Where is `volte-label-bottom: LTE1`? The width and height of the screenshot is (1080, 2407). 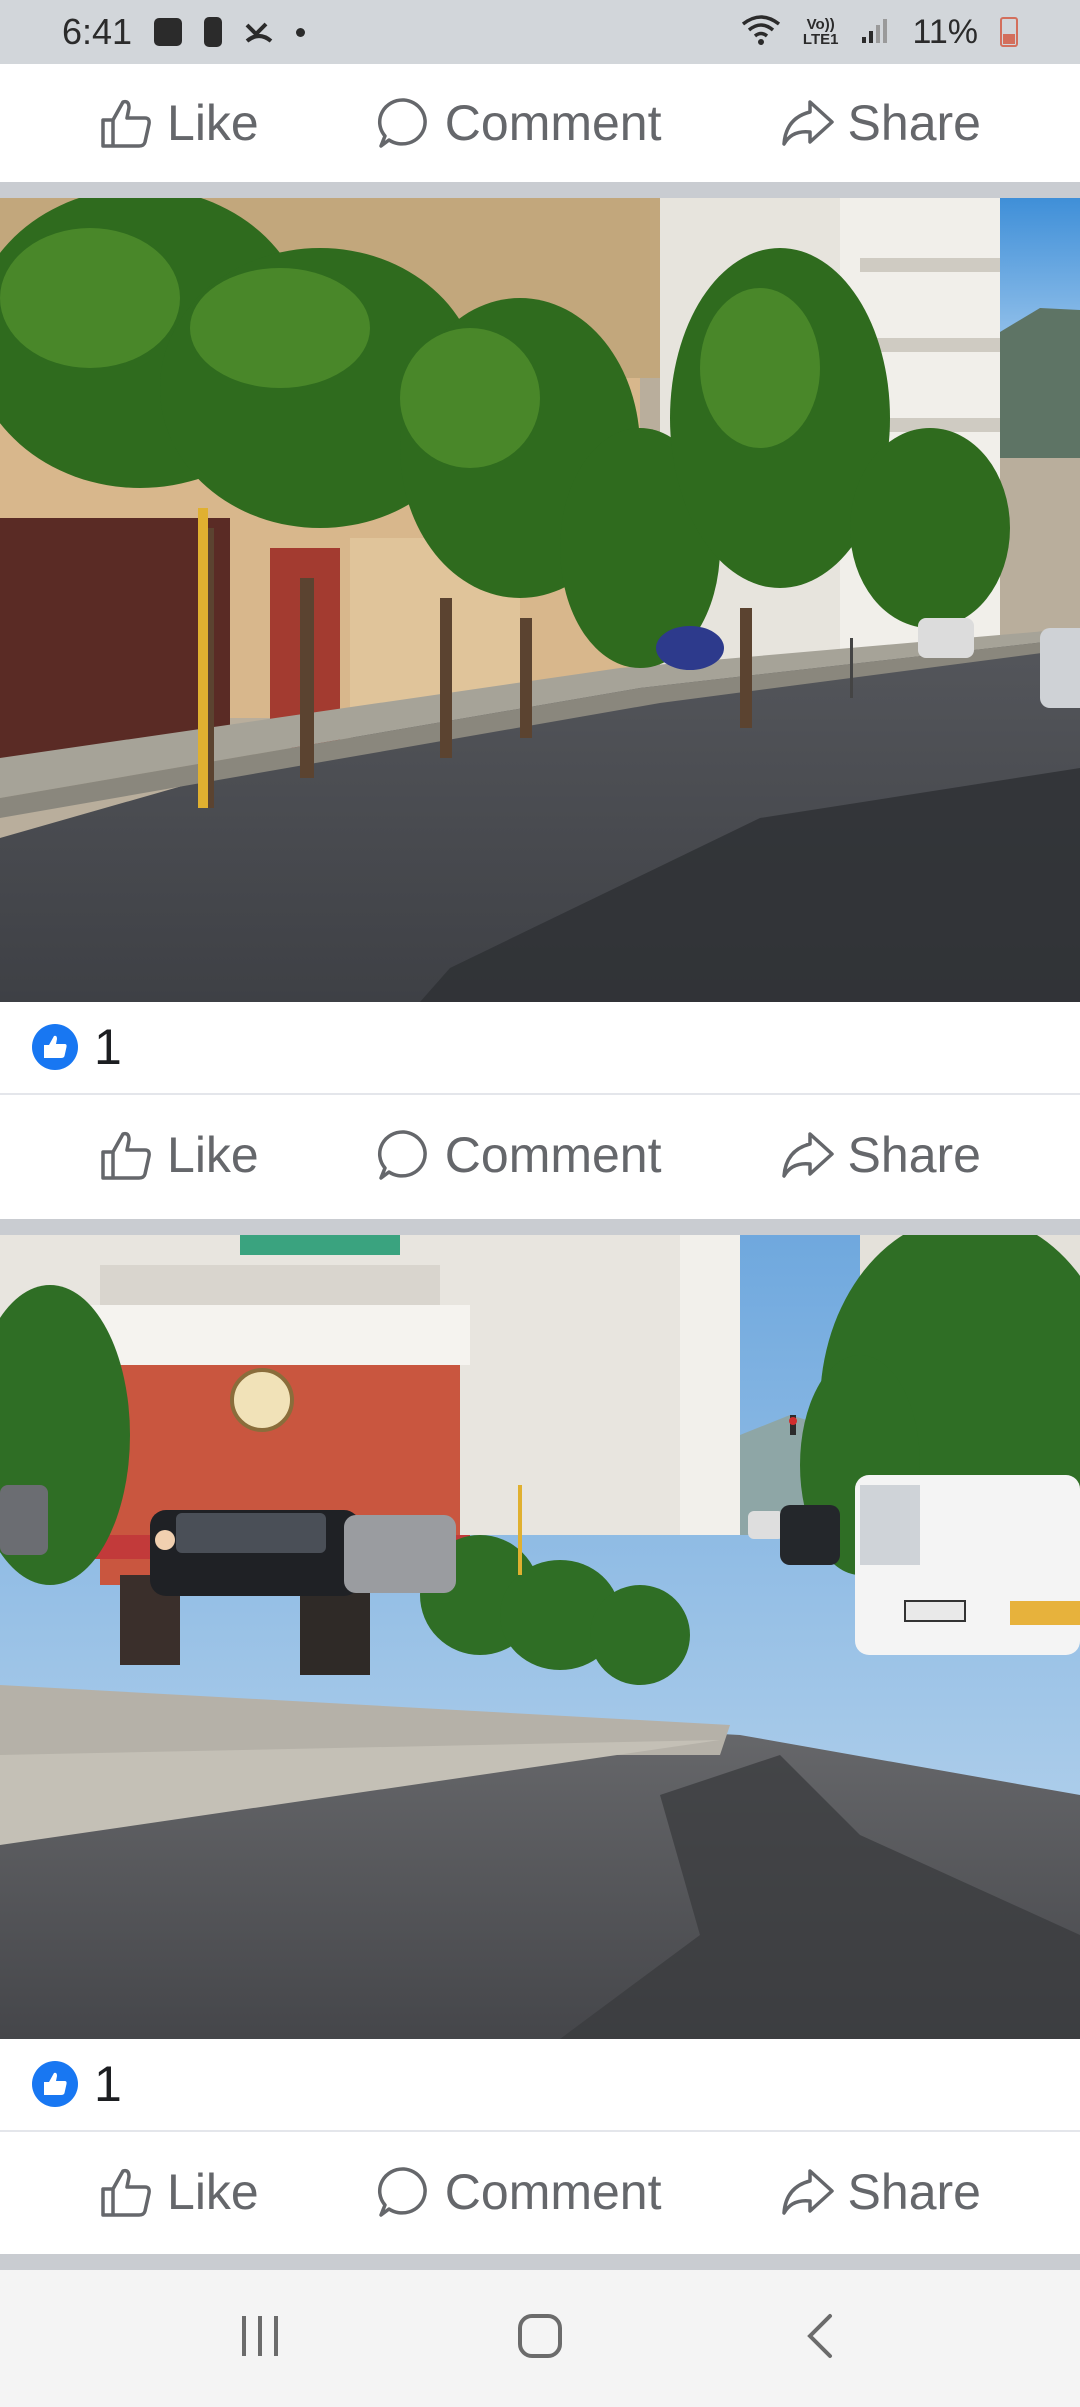
volte-label-bottom: LTE1 is located at coordinates (820, 39).